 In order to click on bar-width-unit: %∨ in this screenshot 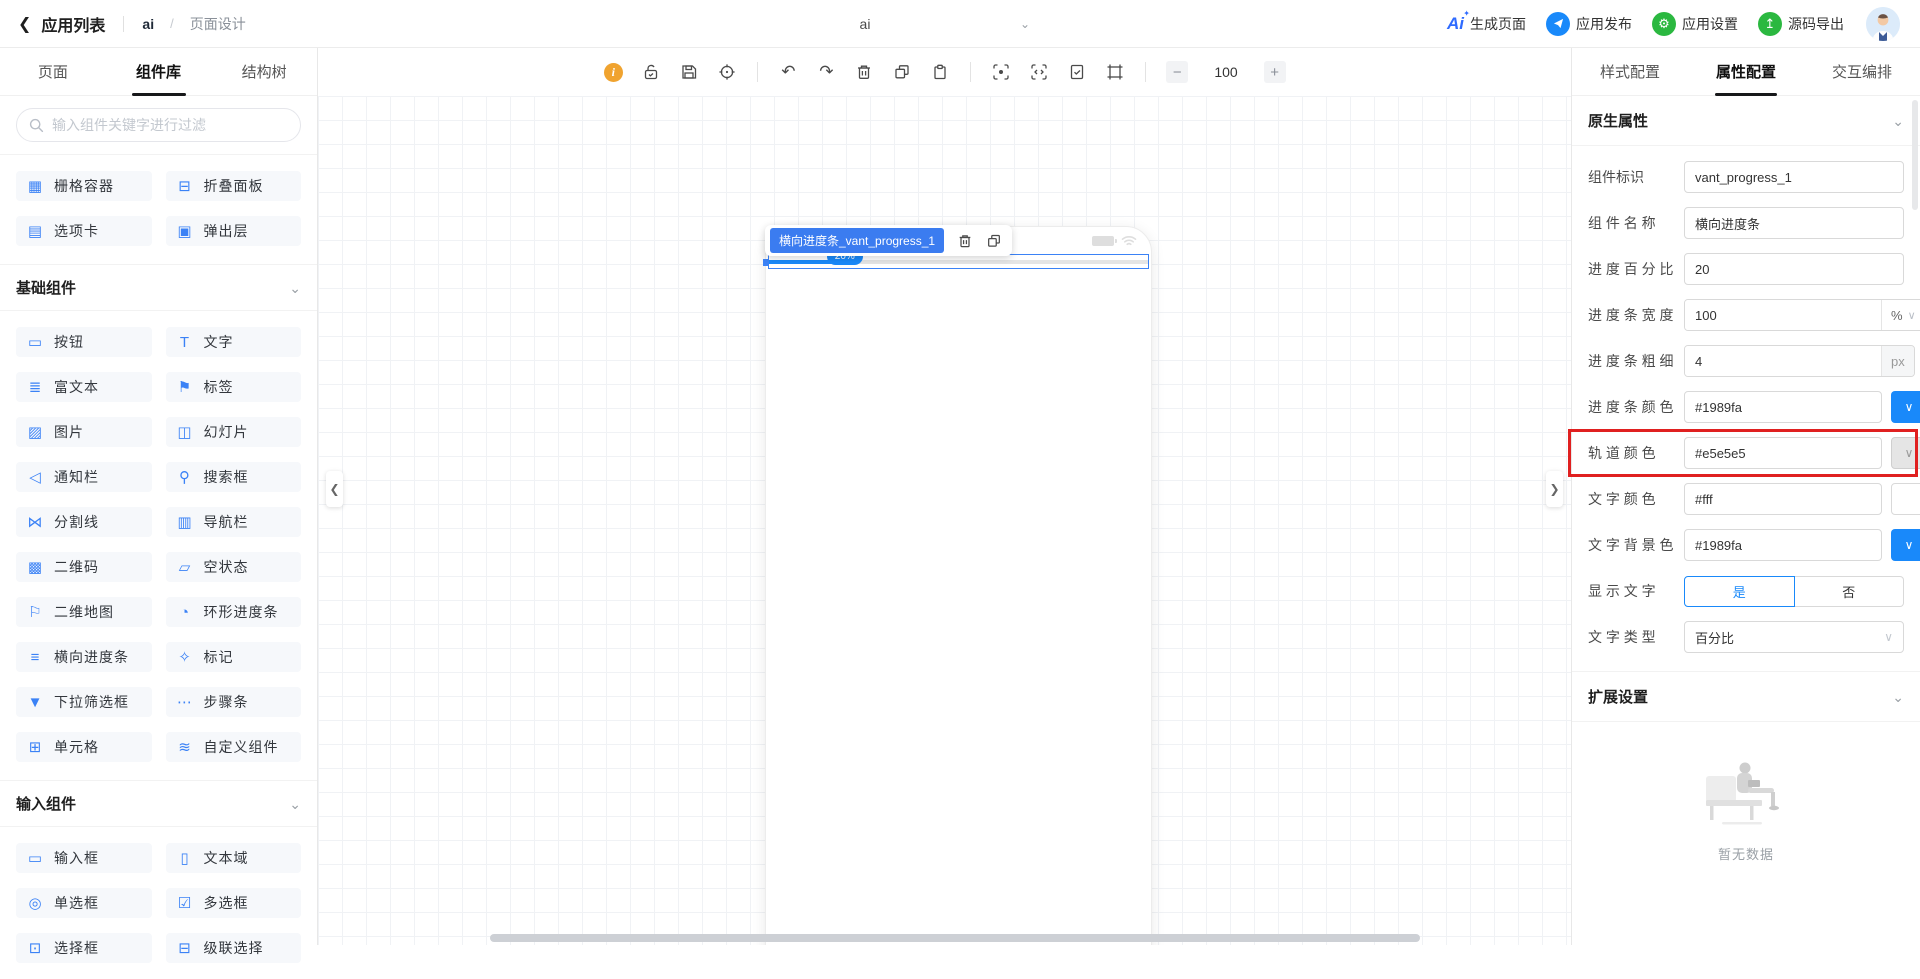, I will do `click(1900, 315)`.